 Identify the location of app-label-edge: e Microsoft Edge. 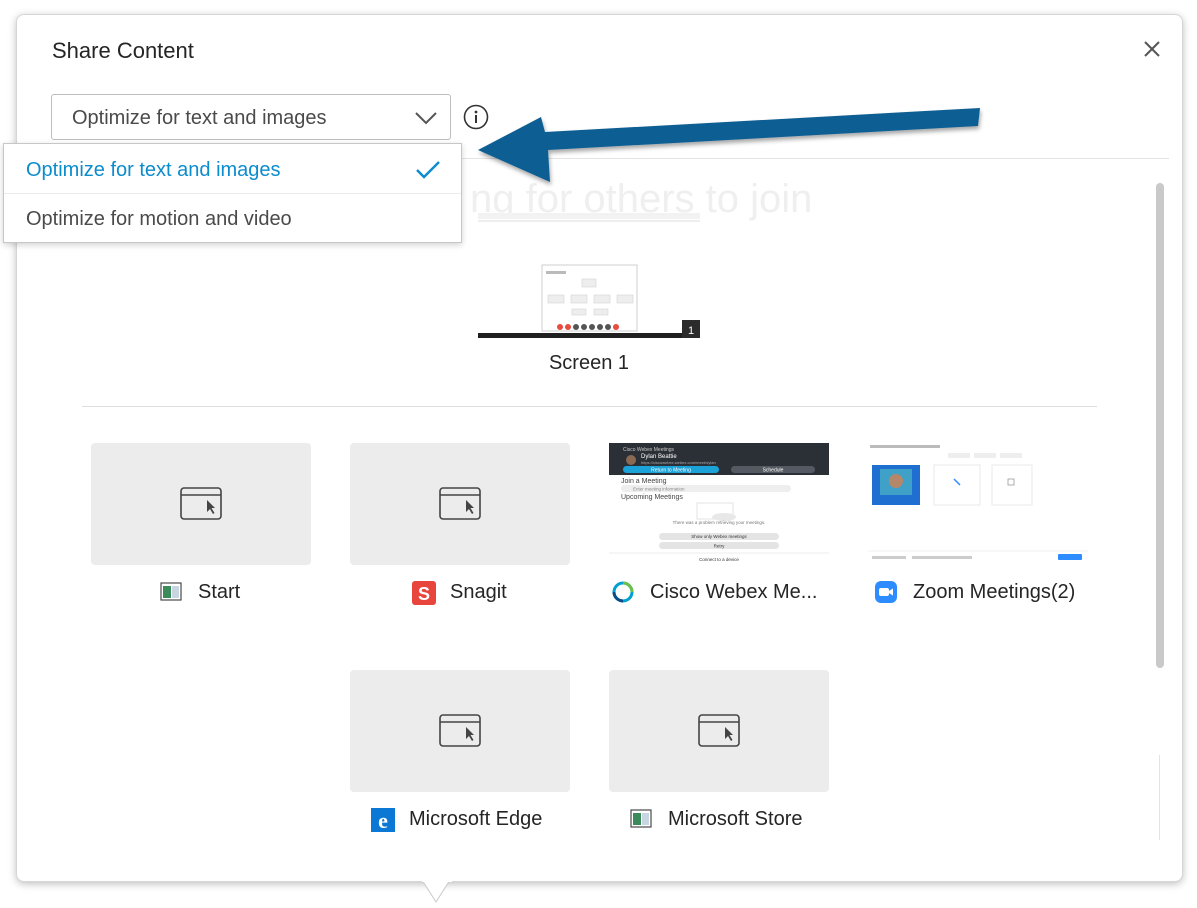
(456, 819).